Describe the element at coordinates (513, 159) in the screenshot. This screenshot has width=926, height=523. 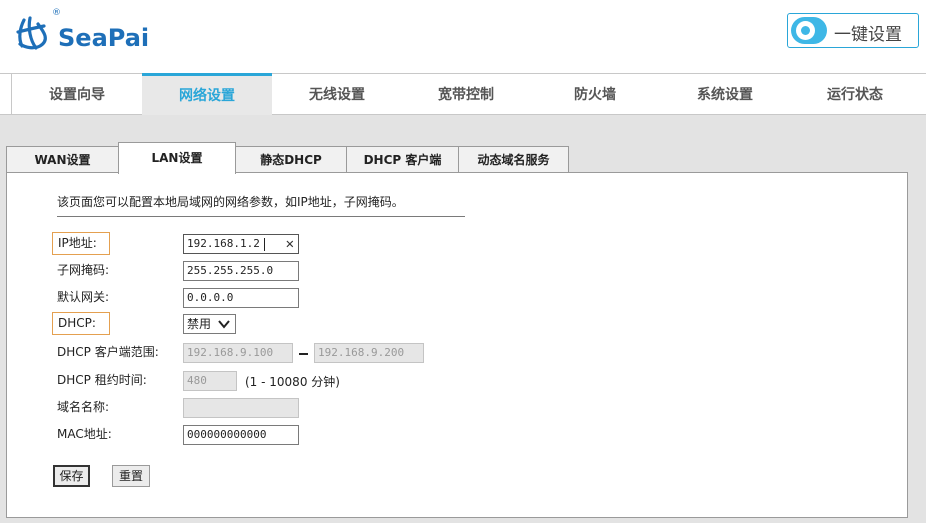
I see `tab-ddns: 动态域名服务` at that location.